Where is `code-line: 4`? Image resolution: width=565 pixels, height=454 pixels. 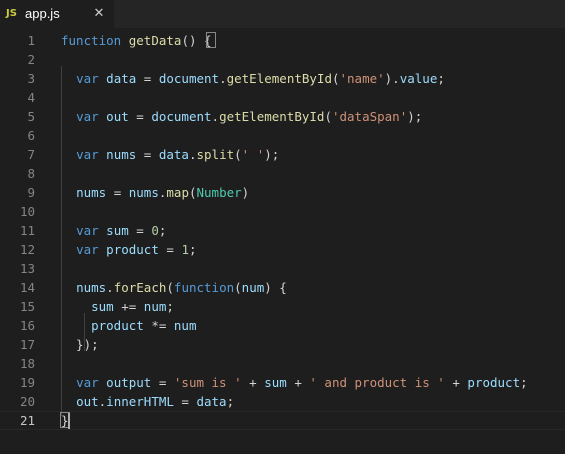 code-line: 4 is located at coordinates (282, 97).